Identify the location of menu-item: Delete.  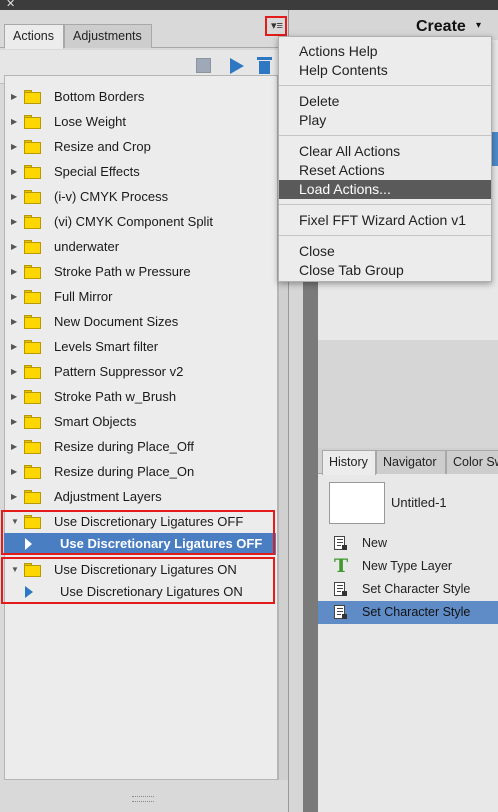
(385, 101).